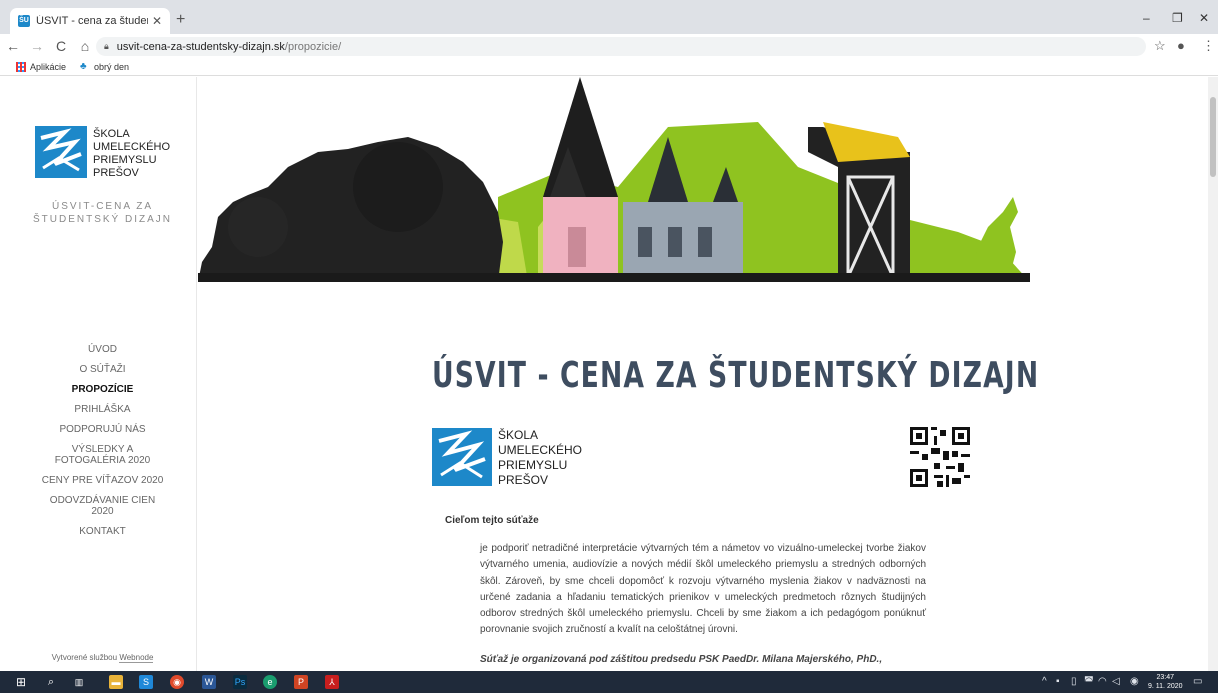 Image resolution: width=1218 pixels, height=693 pixels. I want to click on reload-icon: C, so click(61, 46).